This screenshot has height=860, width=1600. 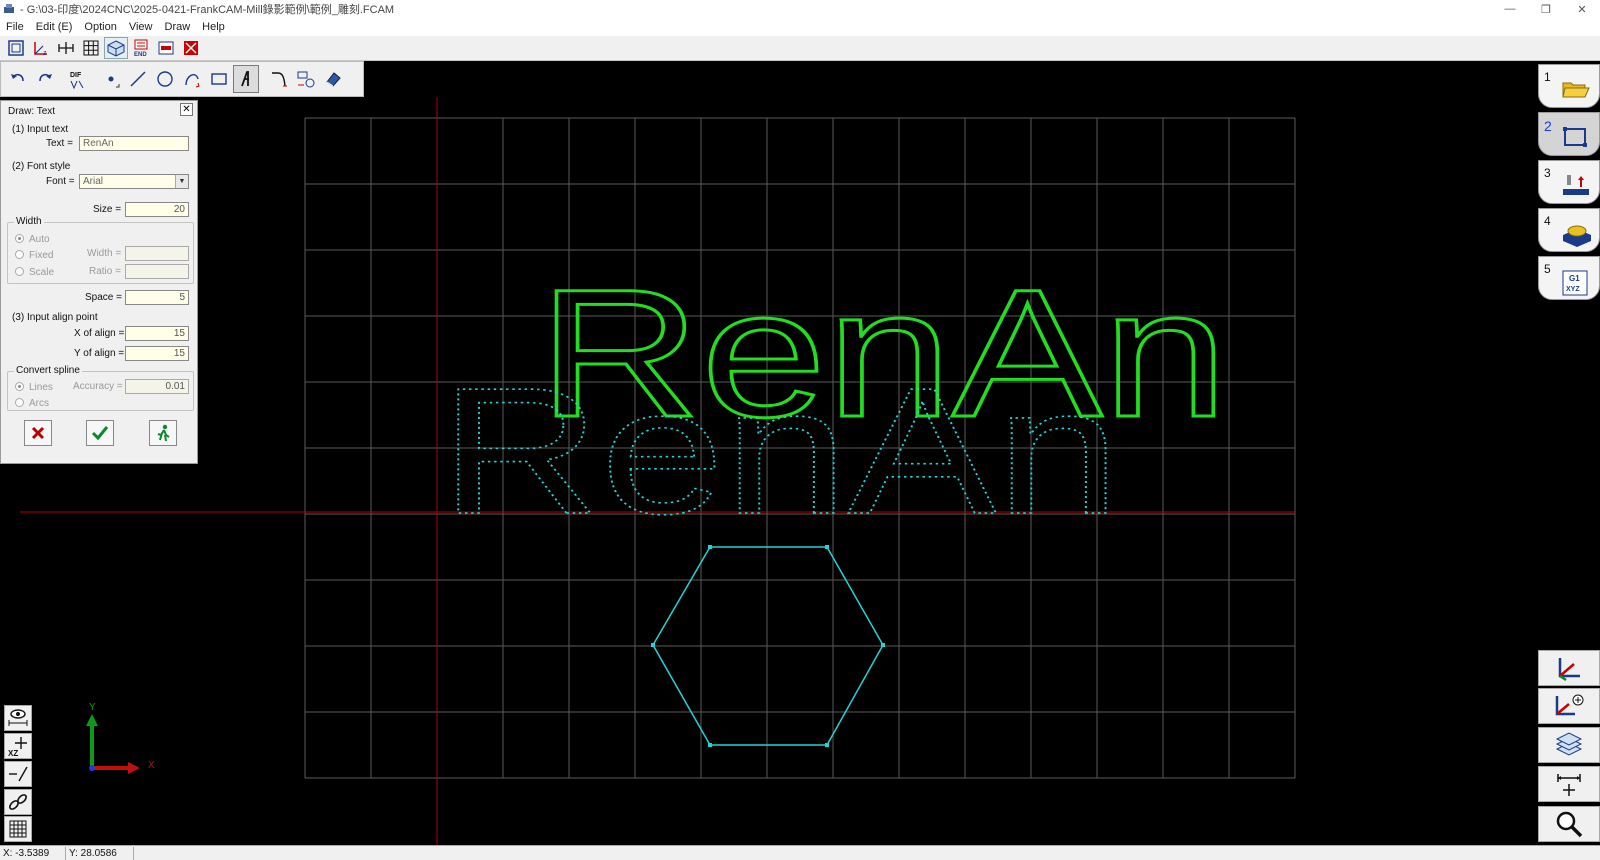 I want to click on svg-text: G1, so click(x=1574, y=278).